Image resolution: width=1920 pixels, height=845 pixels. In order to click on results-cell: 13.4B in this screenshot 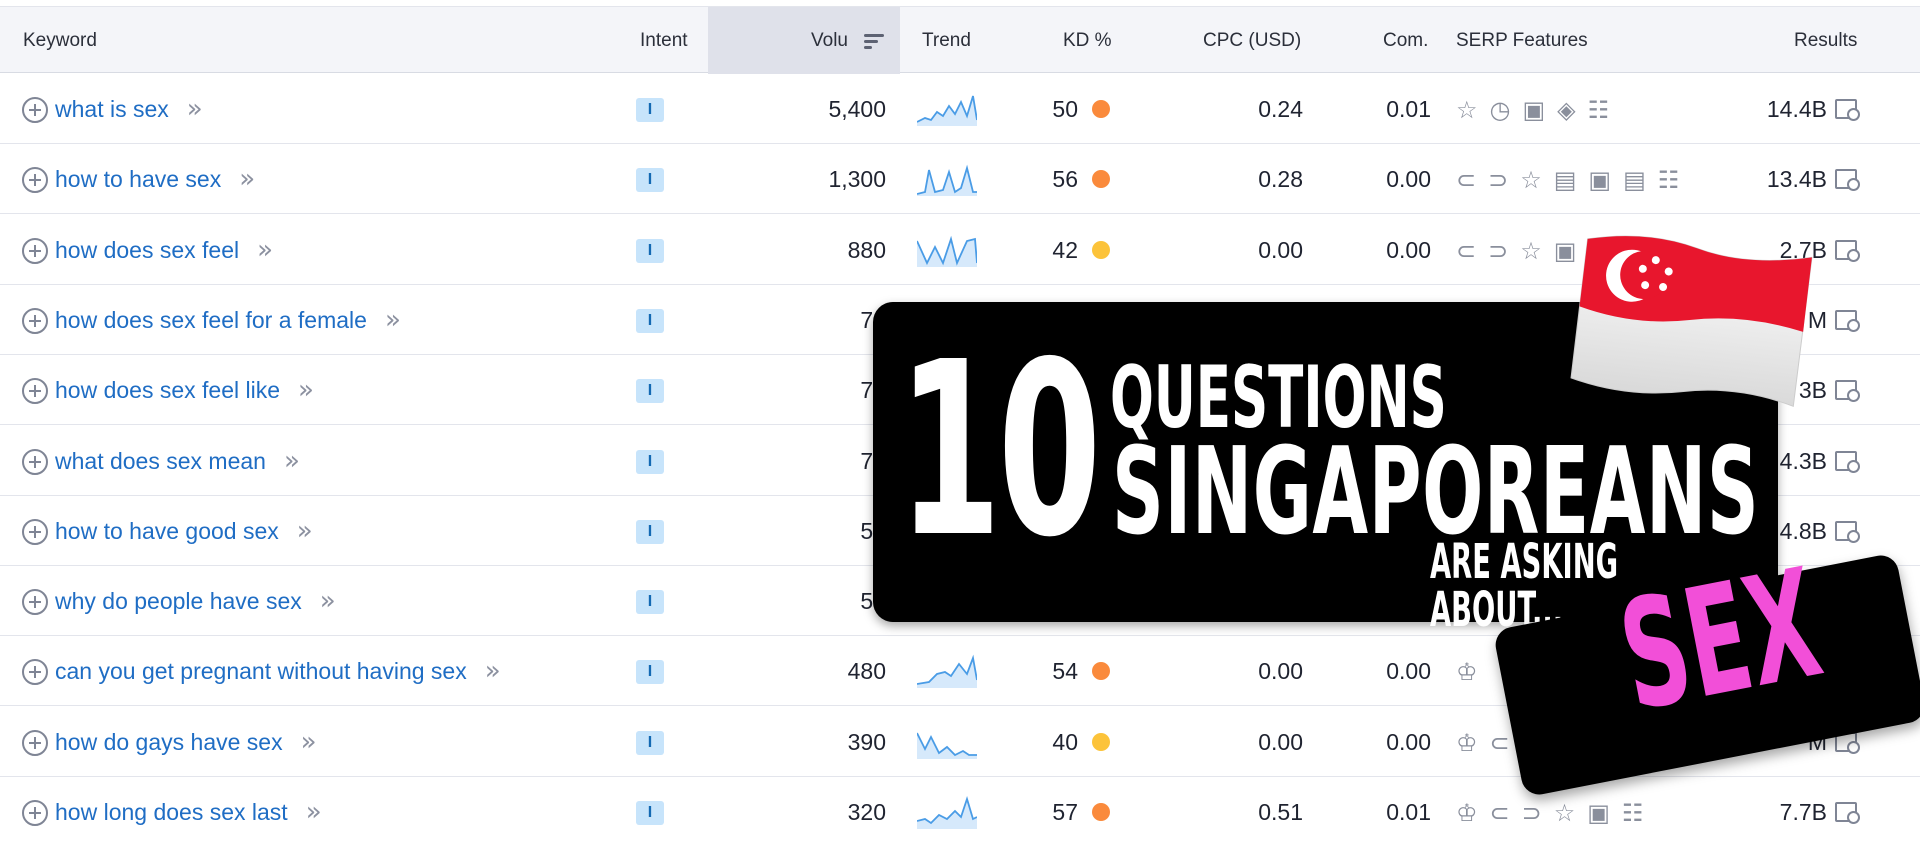, I will do `click(1796, 179)`.